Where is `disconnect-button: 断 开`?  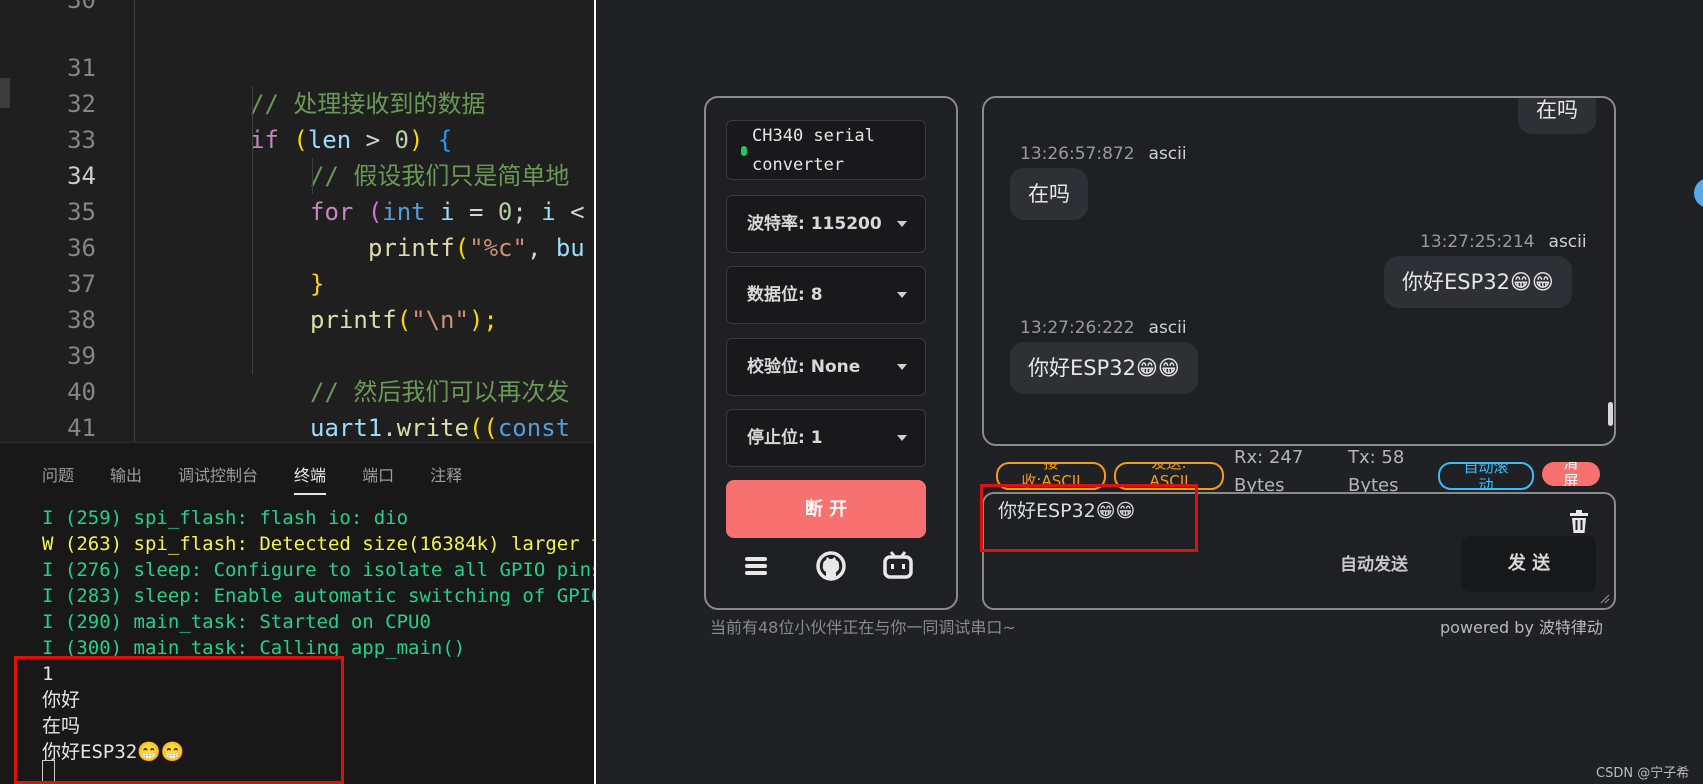 disconnect-button: 断 开 is located at coordinates (826, 509).